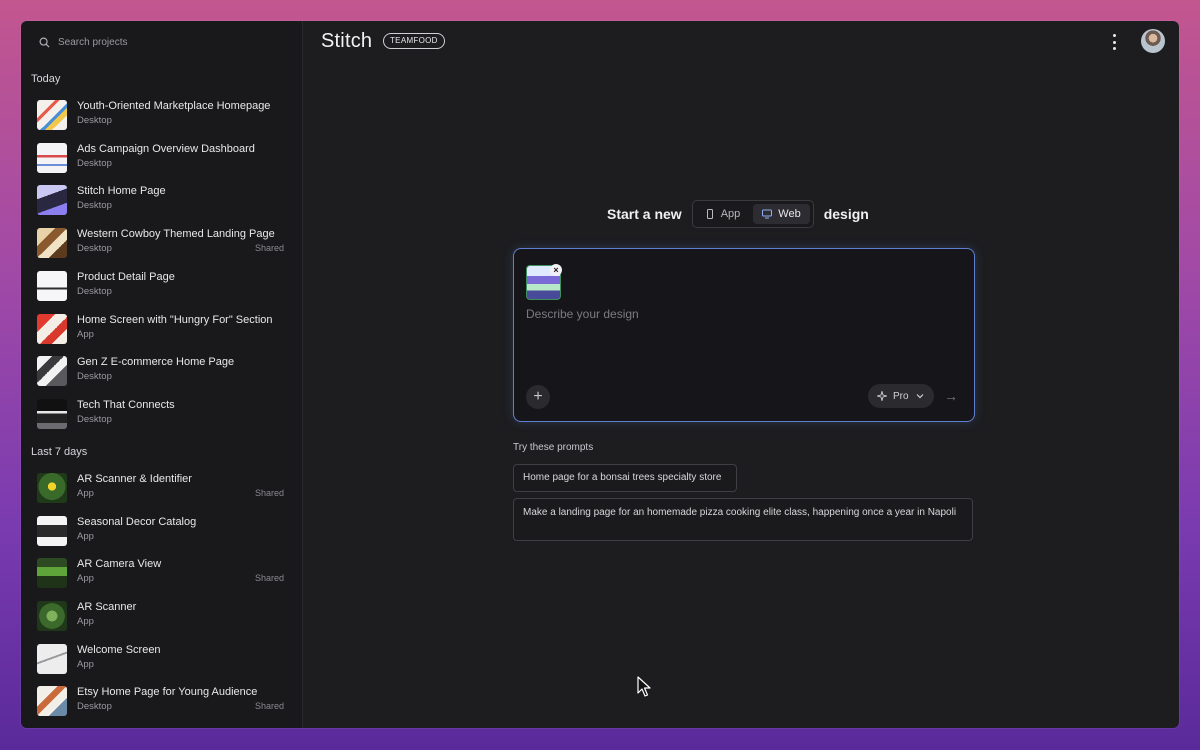  Describe the element at coordinates (951, 396) in the screenshot. I see `send-arrow-icon: →` at that location.